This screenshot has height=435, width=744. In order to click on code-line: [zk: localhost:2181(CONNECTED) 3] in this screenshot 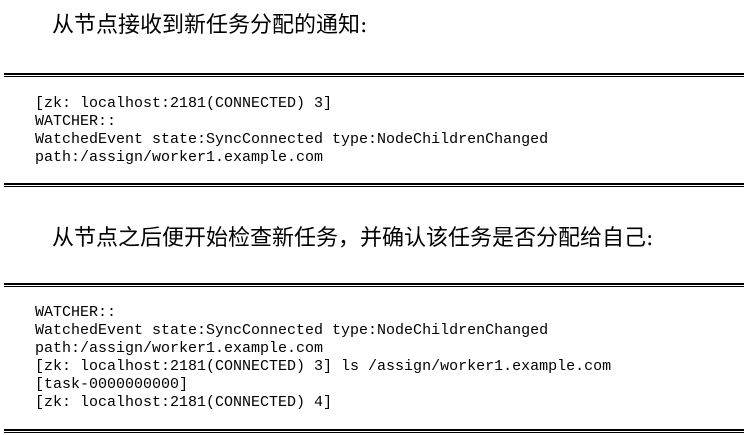, I will do `click(184, 103)`.